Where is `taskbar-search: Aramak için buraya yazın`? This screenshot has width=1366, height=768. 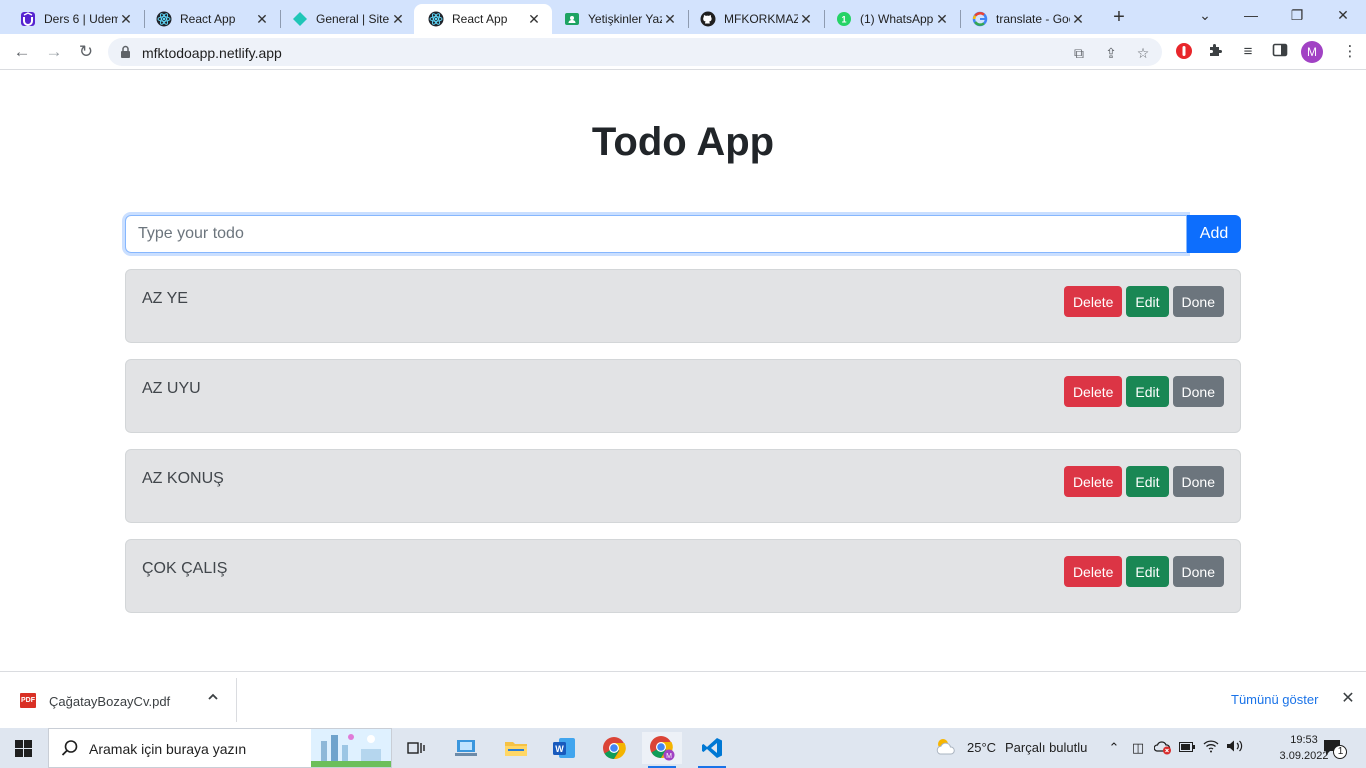
taskbar-search: Aramak için buraya yazın is located at coordinates (220, 748).